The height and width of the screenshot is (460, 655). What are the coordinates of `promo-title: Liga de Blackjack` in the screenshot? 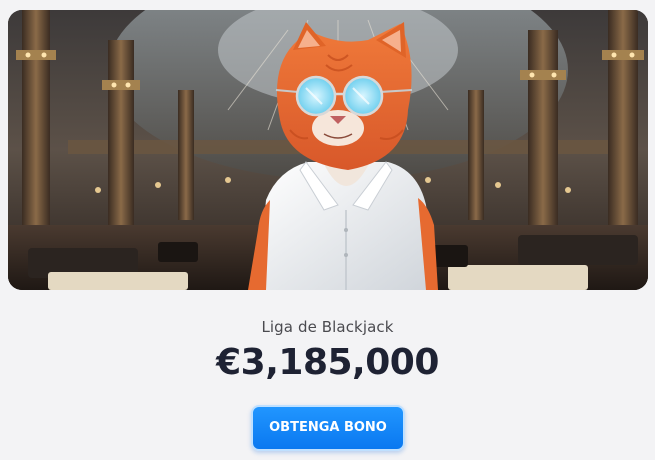 It's located at (327, 327).